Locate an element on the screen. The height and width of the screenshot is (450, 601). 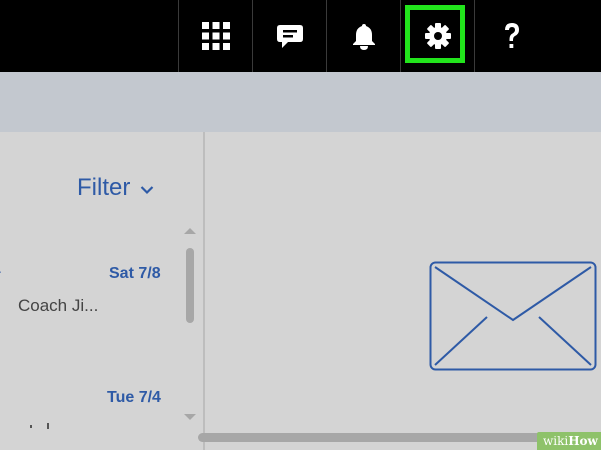
question-mark-icon is located at coordinates (512, 36).